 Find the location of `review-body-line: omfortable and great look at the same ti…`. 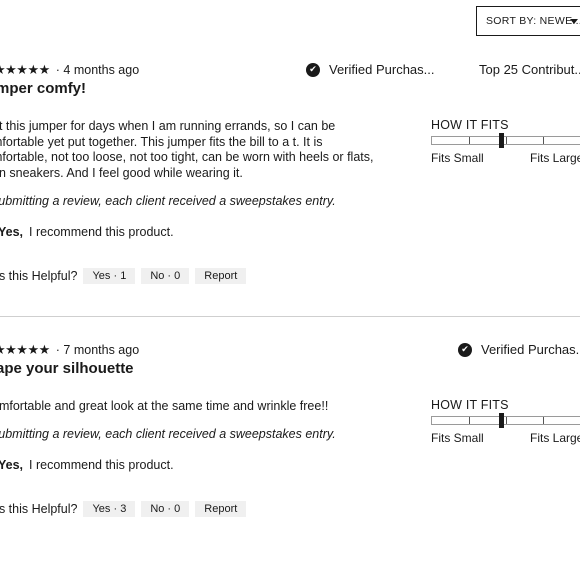

review-body-line: omfortable and great look at the same ti… is located at coordinates (164, 406).